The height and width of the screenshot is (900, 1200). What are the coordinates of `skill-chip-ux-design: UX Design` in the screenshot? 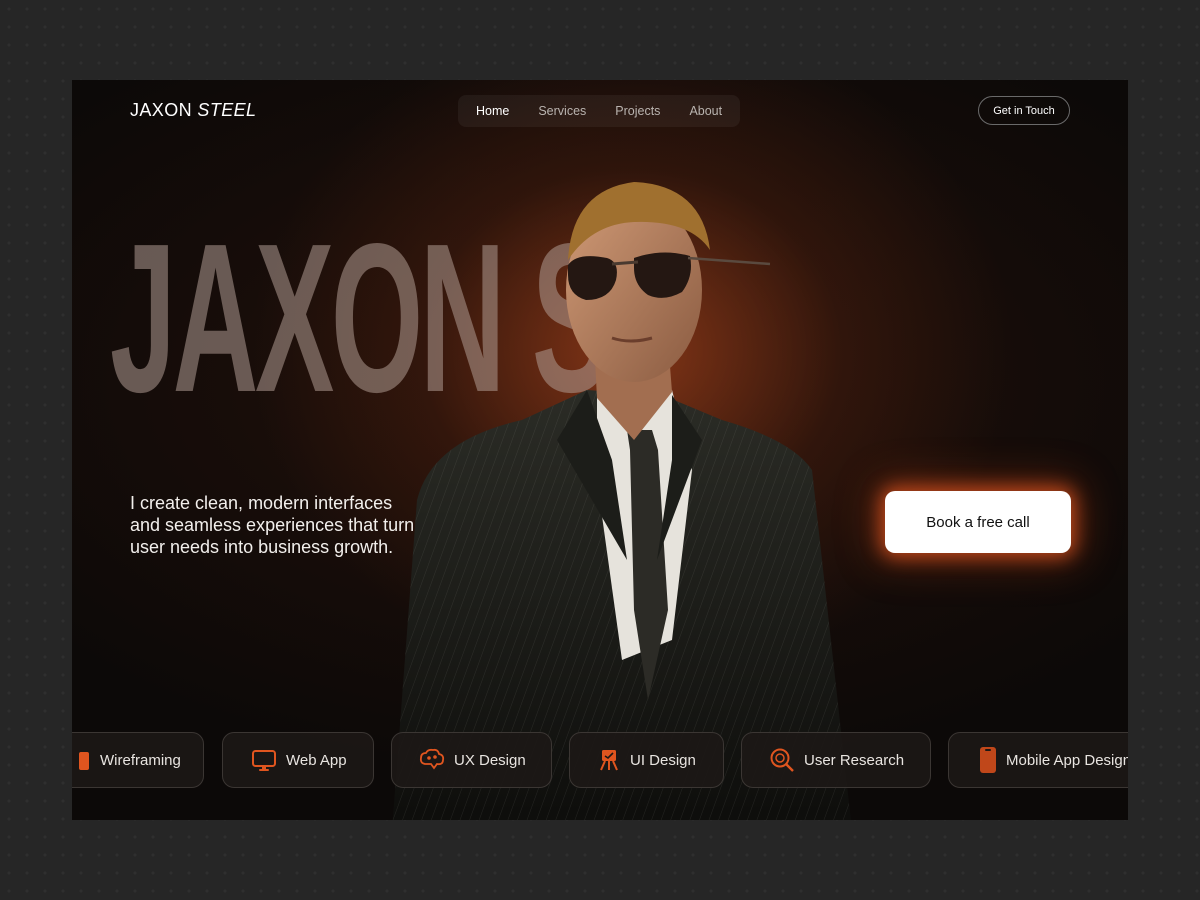 It's located at (471, 760).